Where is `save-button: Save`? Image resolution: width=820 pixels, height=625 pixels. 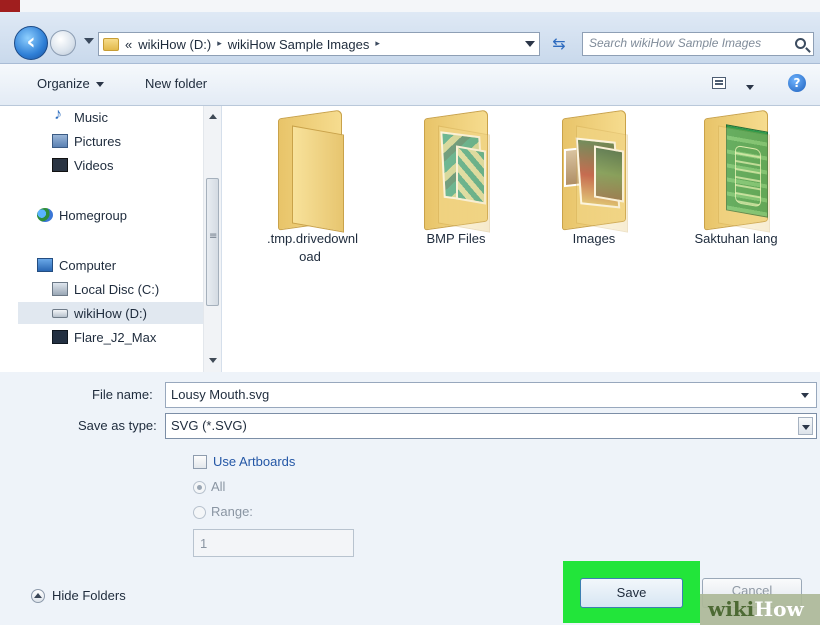 save-button: Save is located at coordinates (631, 593).